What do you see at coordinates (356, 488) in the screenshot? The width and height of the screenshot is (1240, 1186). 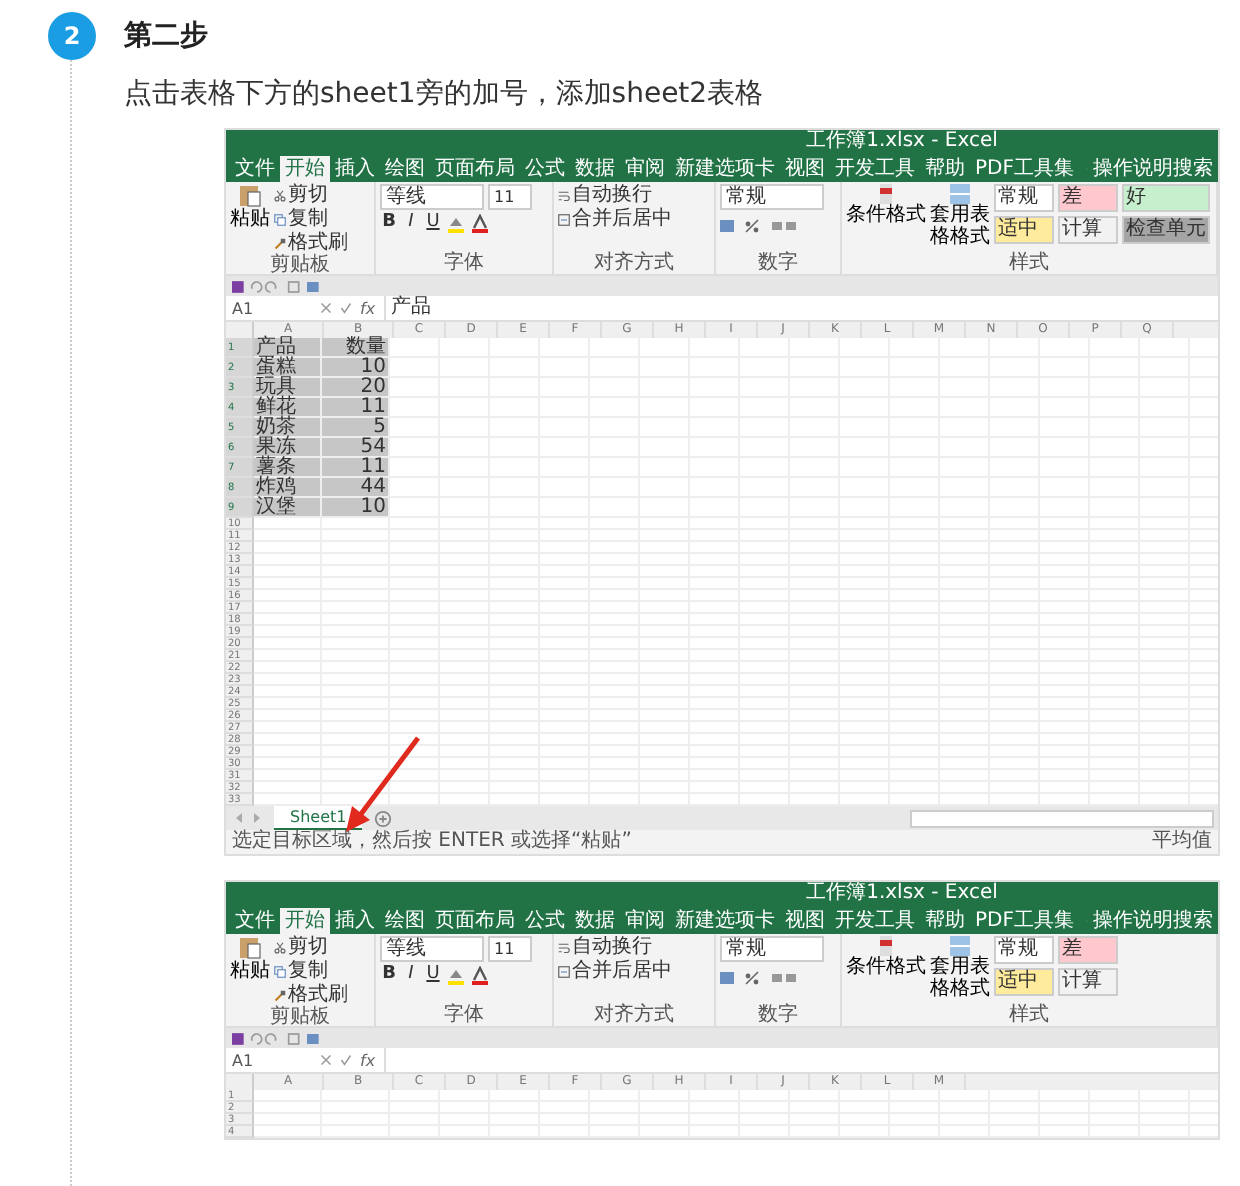 I see `table-cell: 44` at bounding box center [356, 488].